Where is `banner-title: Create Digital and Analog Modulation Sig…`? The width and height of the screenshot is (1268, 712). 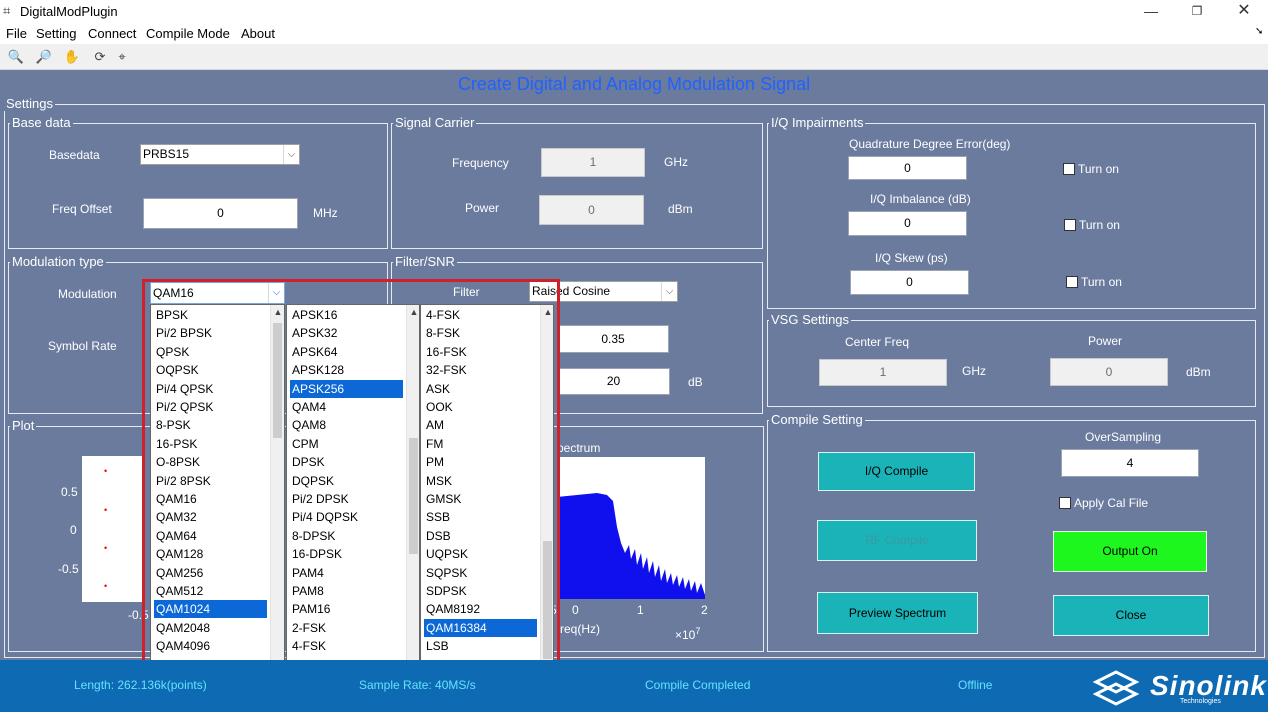
banner-title: Create Digital and Analog Modulation Sig… is located at coordinates (634, 84).